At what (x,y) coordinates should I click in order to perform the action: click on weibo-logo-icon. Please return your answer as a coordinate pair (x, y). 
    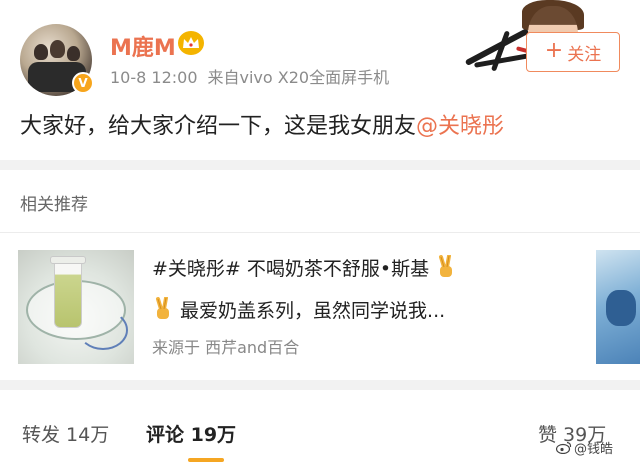
    Looking at the image, I should click on (564, 447).